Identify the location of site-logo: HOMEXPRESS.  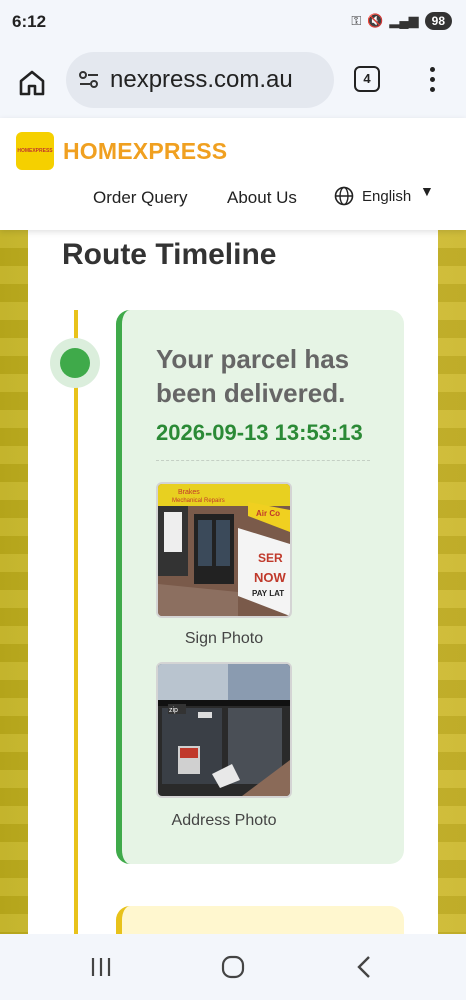
(35, 151).